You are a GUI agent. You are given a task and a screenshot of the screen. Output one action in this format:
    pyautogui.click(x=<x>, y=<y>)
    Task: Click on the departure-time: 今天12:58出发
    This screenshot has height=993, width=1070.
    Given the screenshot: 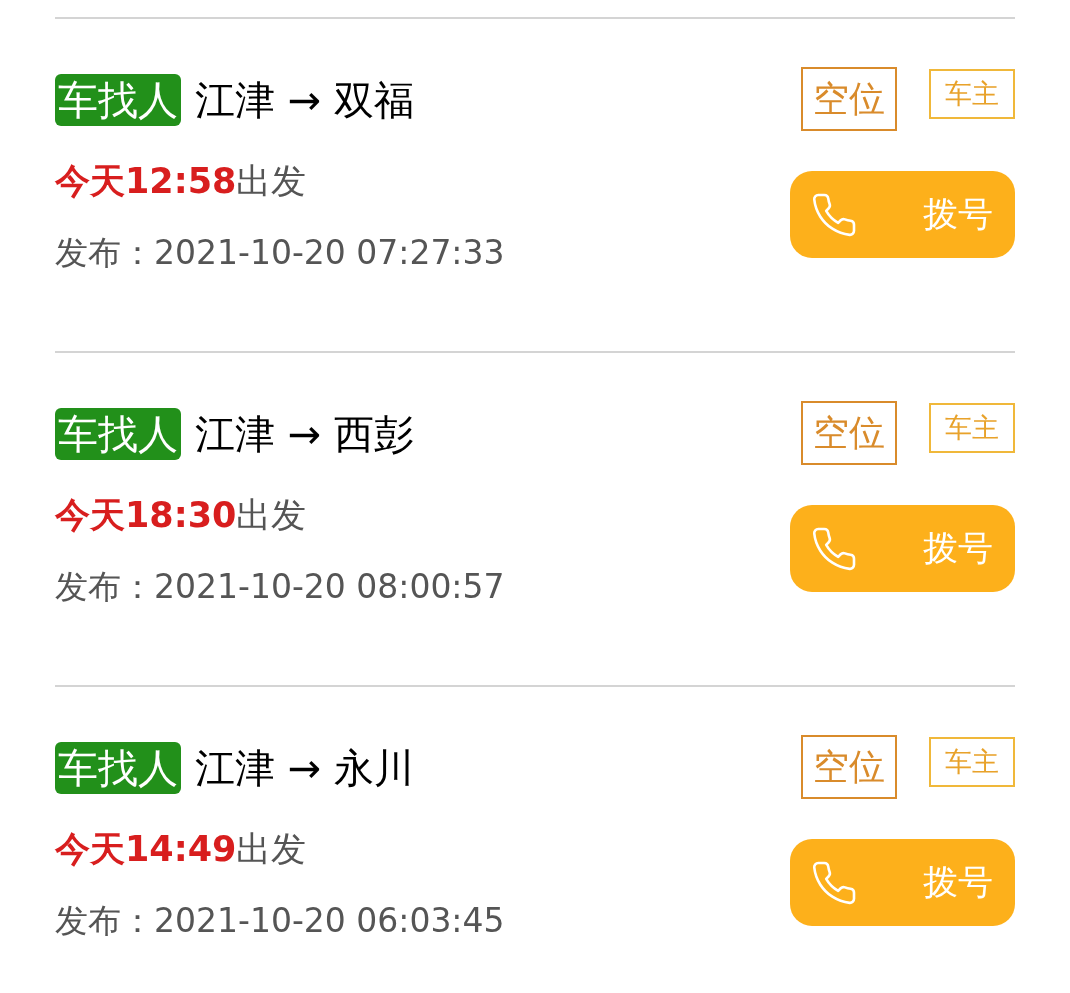 What is the action you would take?
    pyautogui.click(x=181, y=181)
    